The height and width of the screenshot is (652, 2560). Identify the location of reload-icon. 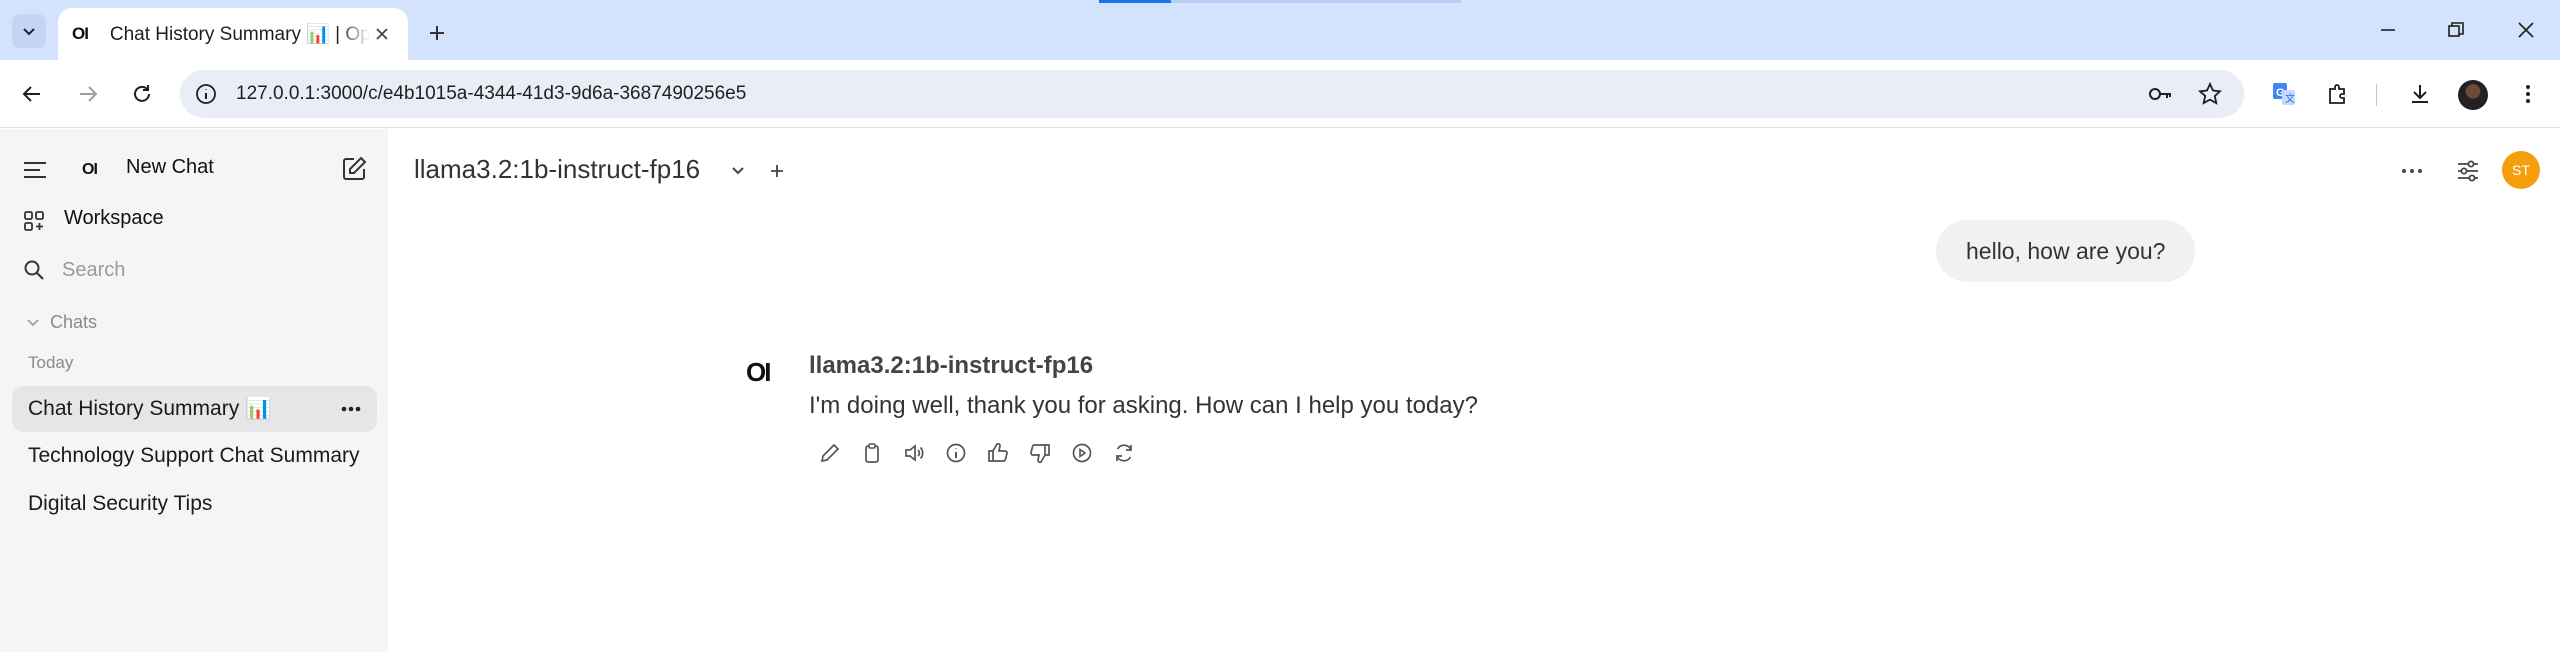
(142, 94).